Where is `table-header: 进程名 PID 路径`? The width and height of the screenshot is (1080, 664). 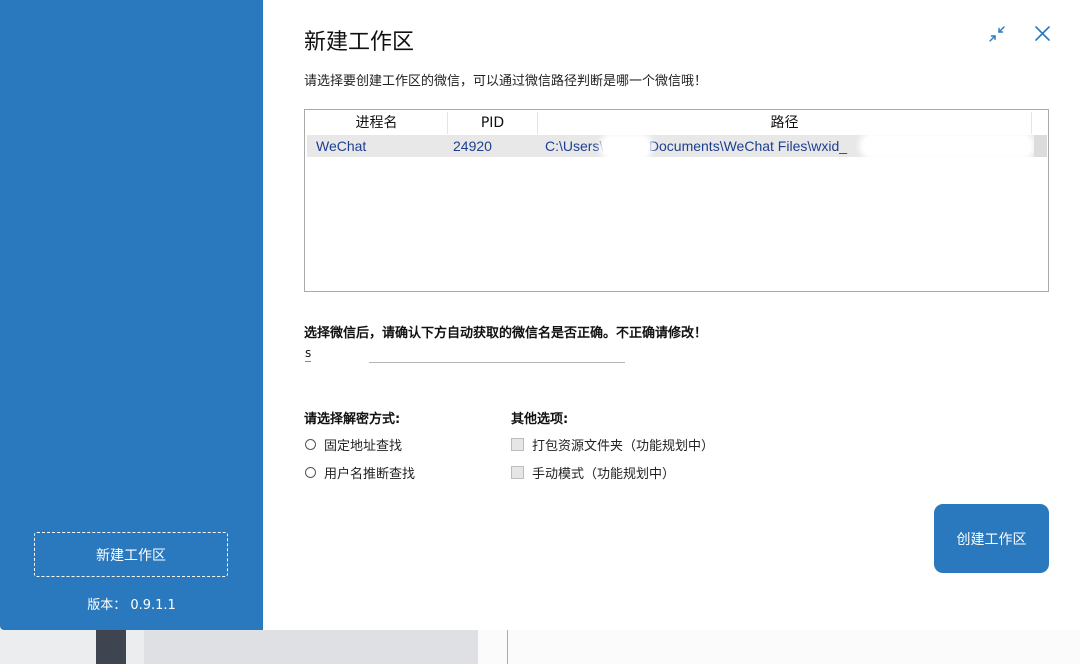 table-header: 进程名 PID 路径 is located at coordinates (676, 123).